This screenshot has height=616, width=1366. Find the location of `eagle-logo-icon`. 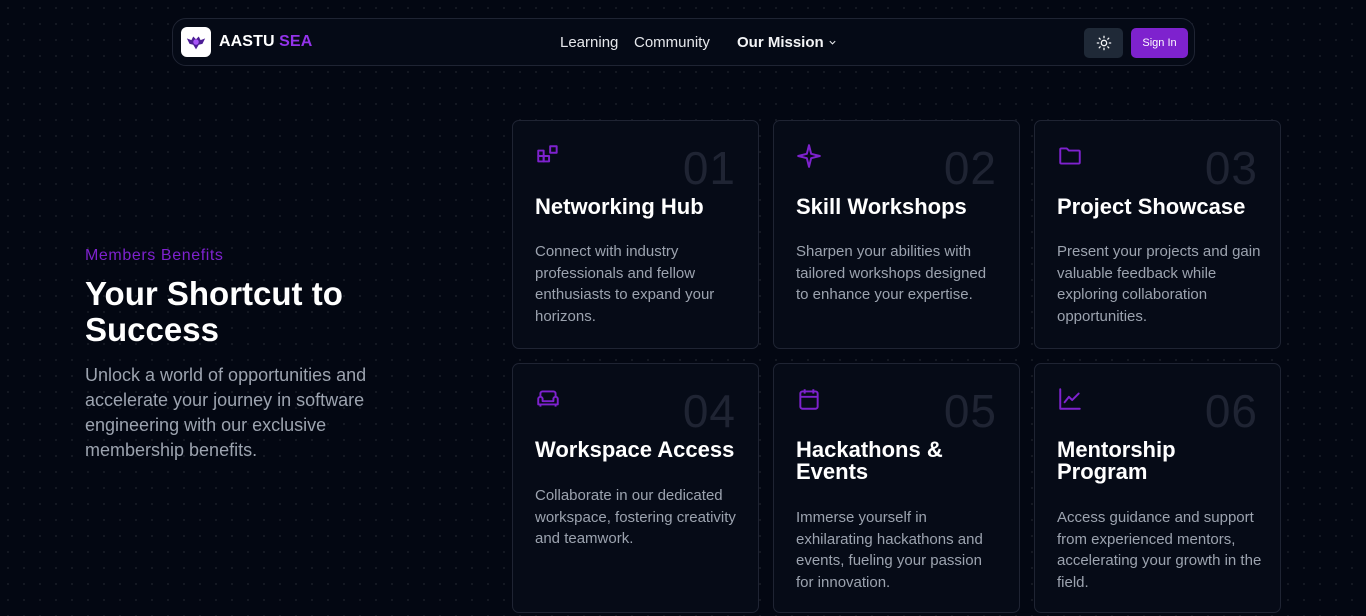

eagle-logo-icon is located at coordinates (196, 43).